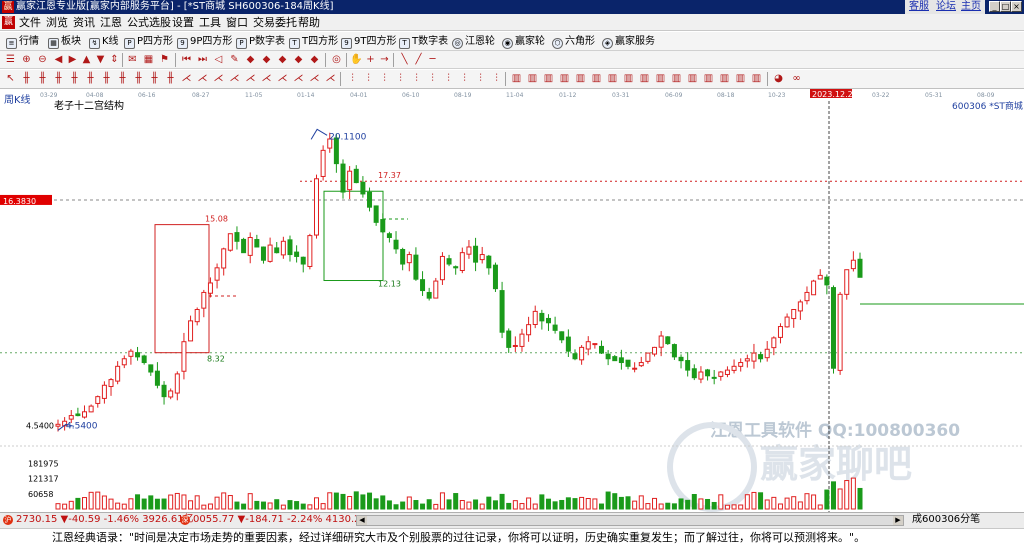 This screenshot has height=548, width=1024. Describe the element at coordinates (356, 59) in the screenshot. I see `hand-icon: ✋` at that location.